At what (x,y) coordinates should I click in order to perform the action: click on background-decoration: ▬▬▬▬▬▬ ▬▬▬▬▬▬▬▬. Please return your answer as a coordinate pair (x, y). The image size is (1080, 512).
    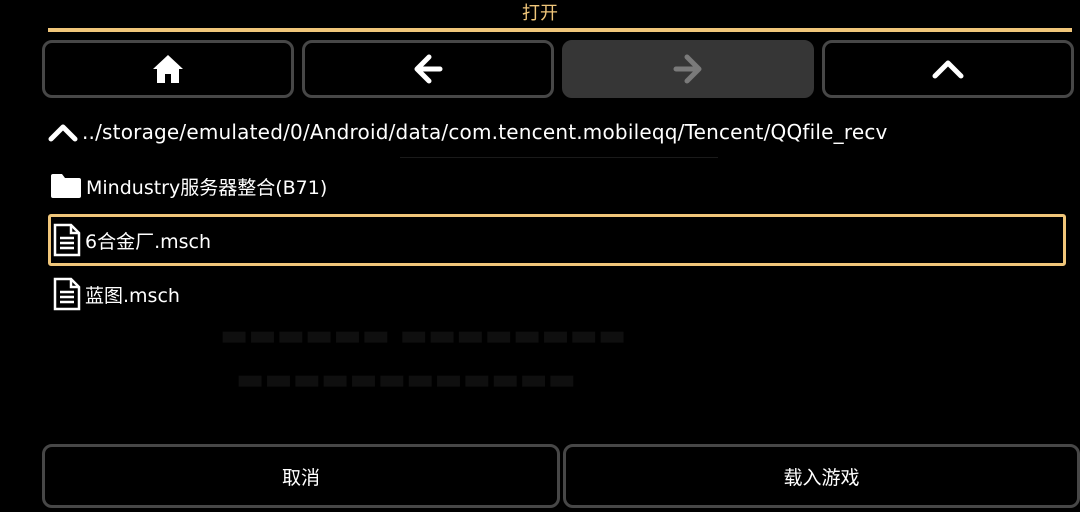
    Looking at the image, I should click on (423, 335).